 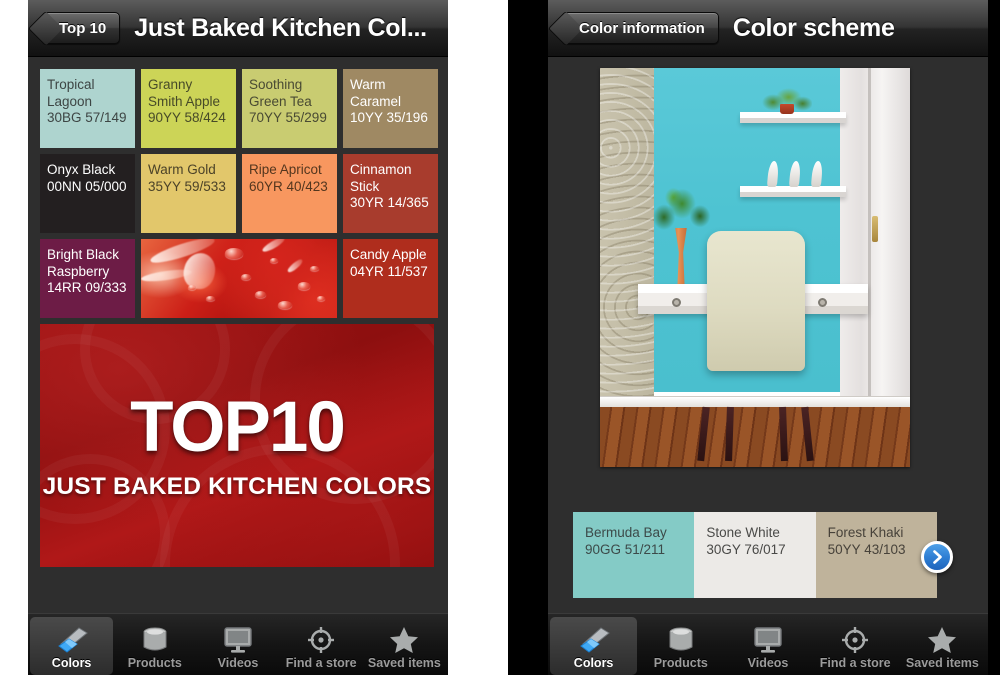 I want to click on banner-title: TOP10, so click(x=238, y=427).